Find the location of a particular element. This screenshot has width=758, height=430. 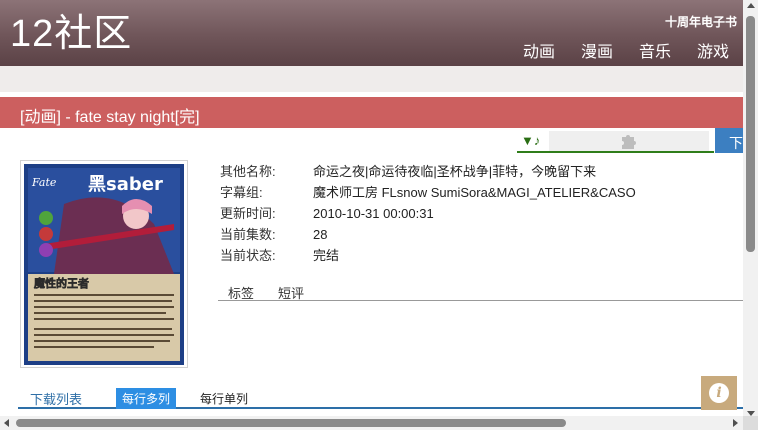

page-title: [动画] - fate stay night[完] is located at coordinates (110, 117).